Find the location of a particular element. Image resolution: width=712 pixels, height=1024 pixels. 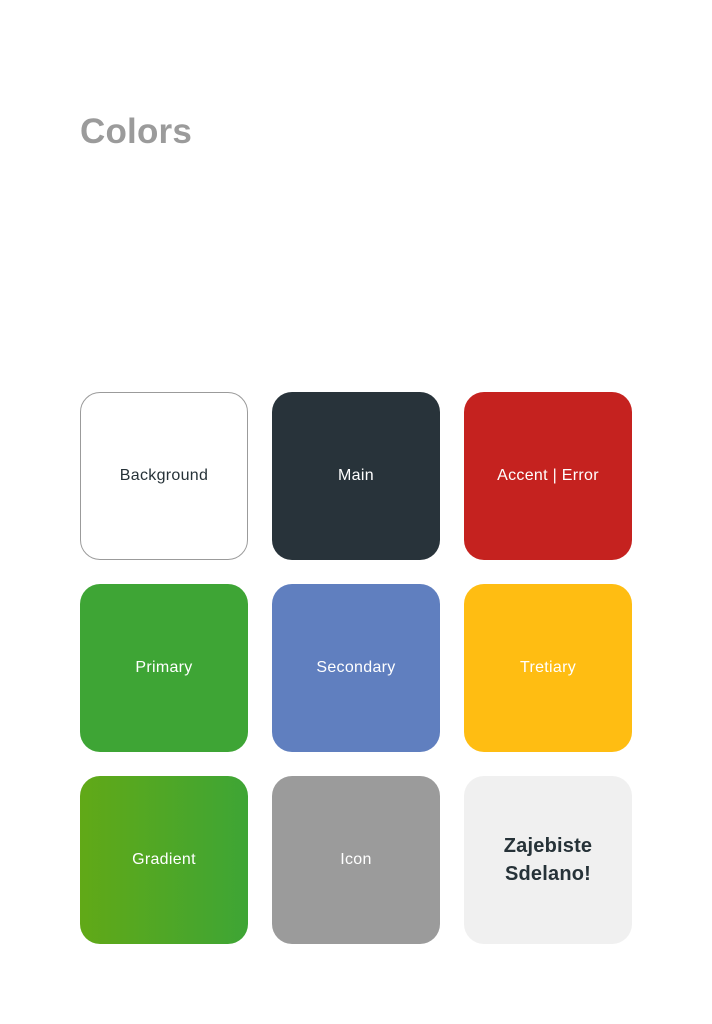

swatch-accent-error: Accent | Error is located at coordinates (548, 476).